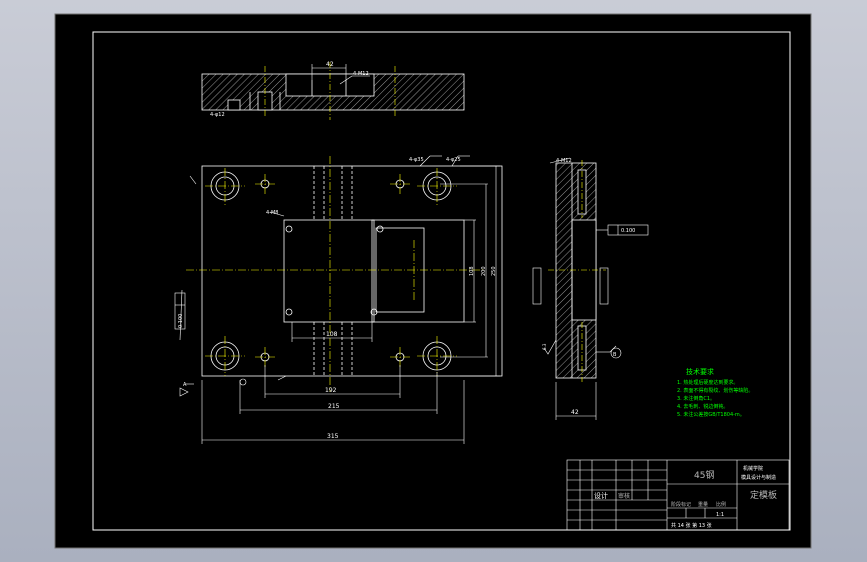  I want to click on tech-note-item: 1. 热处理后硬度达到要求。, so click(707, 382).